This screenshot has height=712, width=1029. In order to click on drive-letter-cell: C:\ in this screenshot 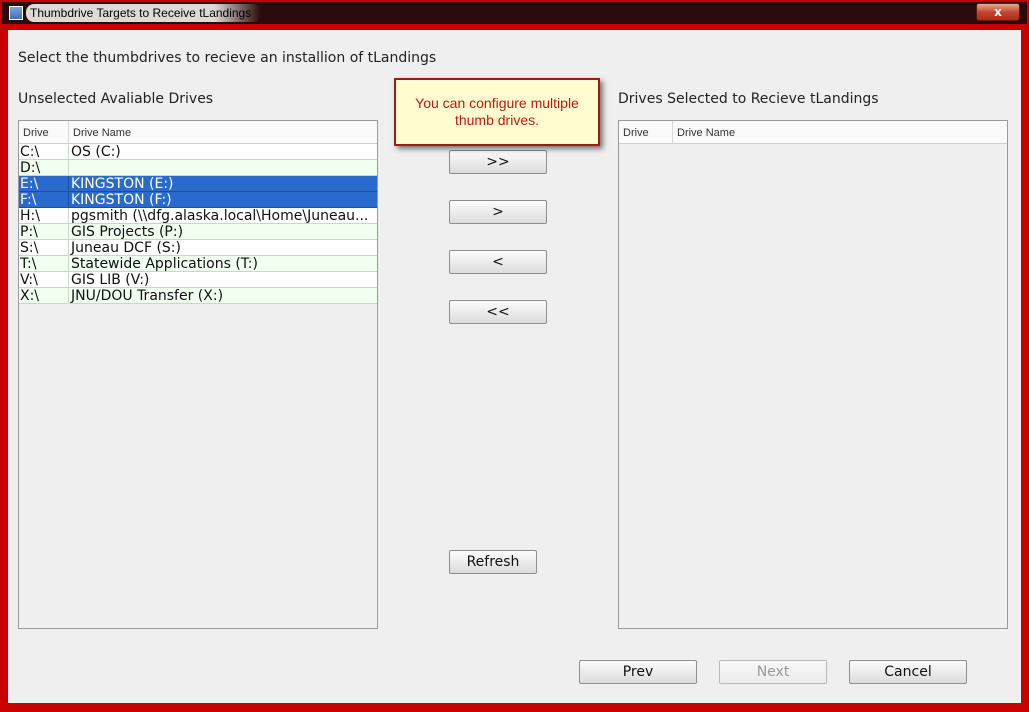, I will do `click(44, 152)`.